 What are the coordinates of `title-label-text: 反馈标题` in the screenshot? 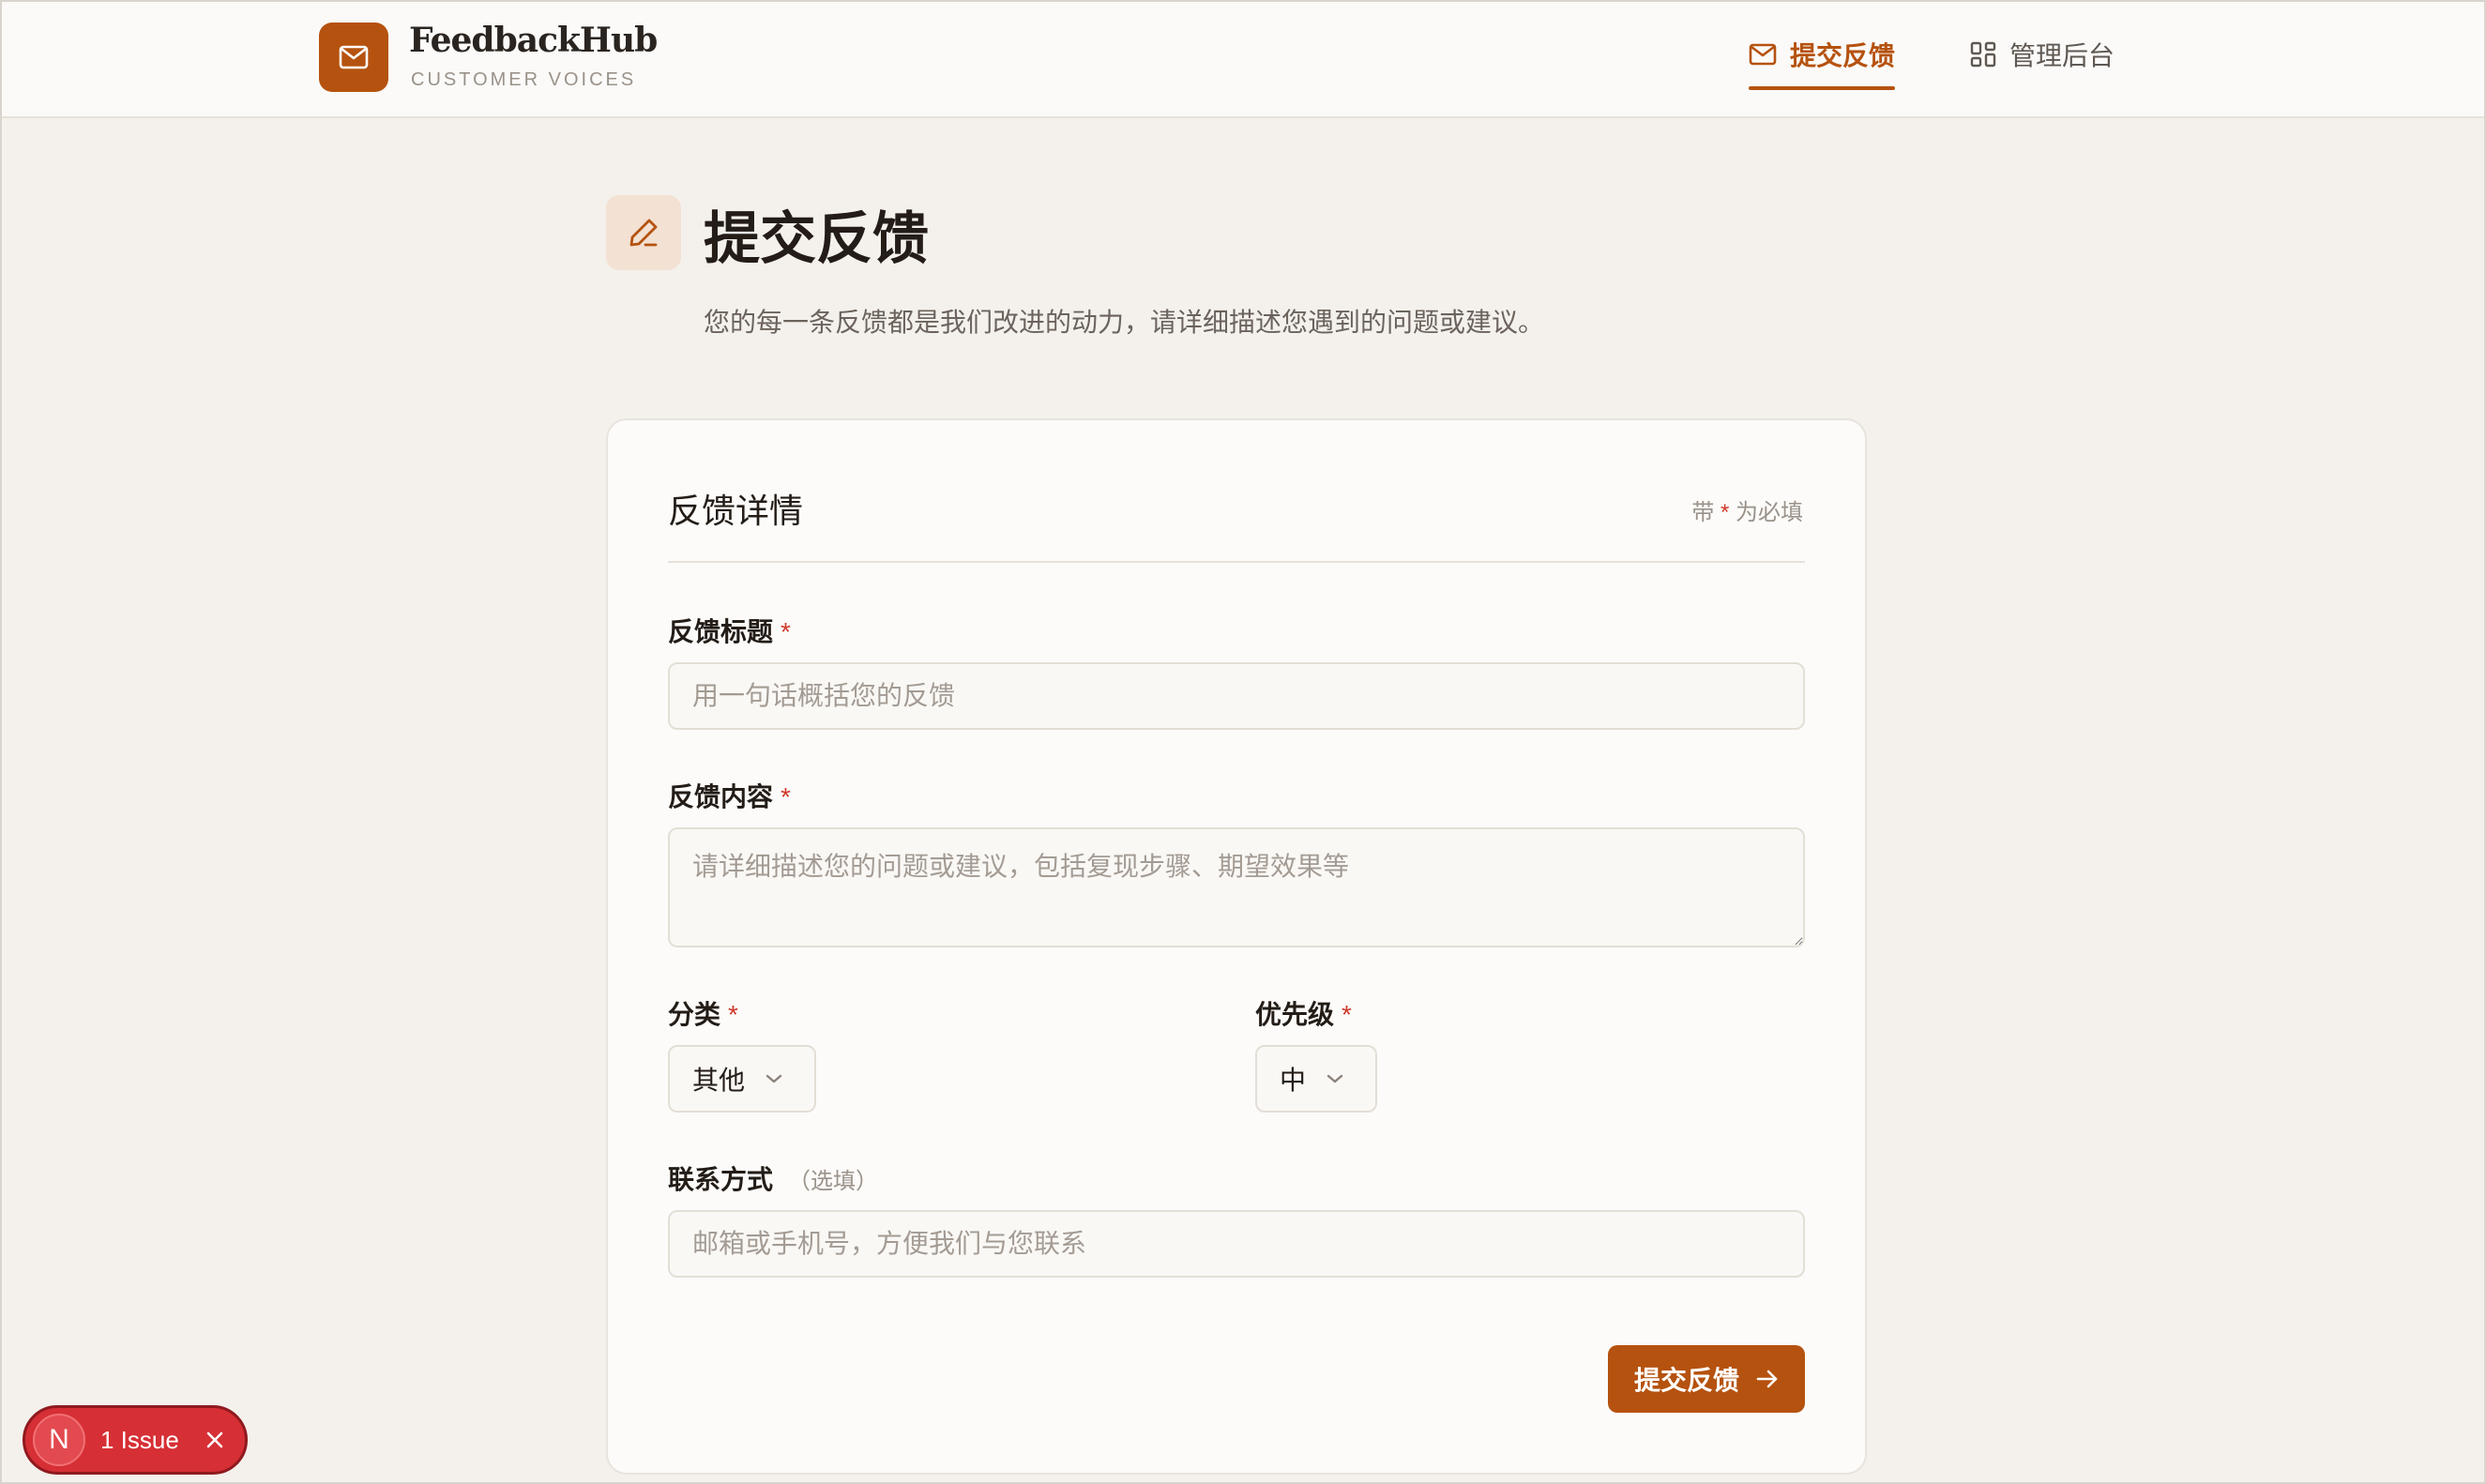 It's located at (721, 631).